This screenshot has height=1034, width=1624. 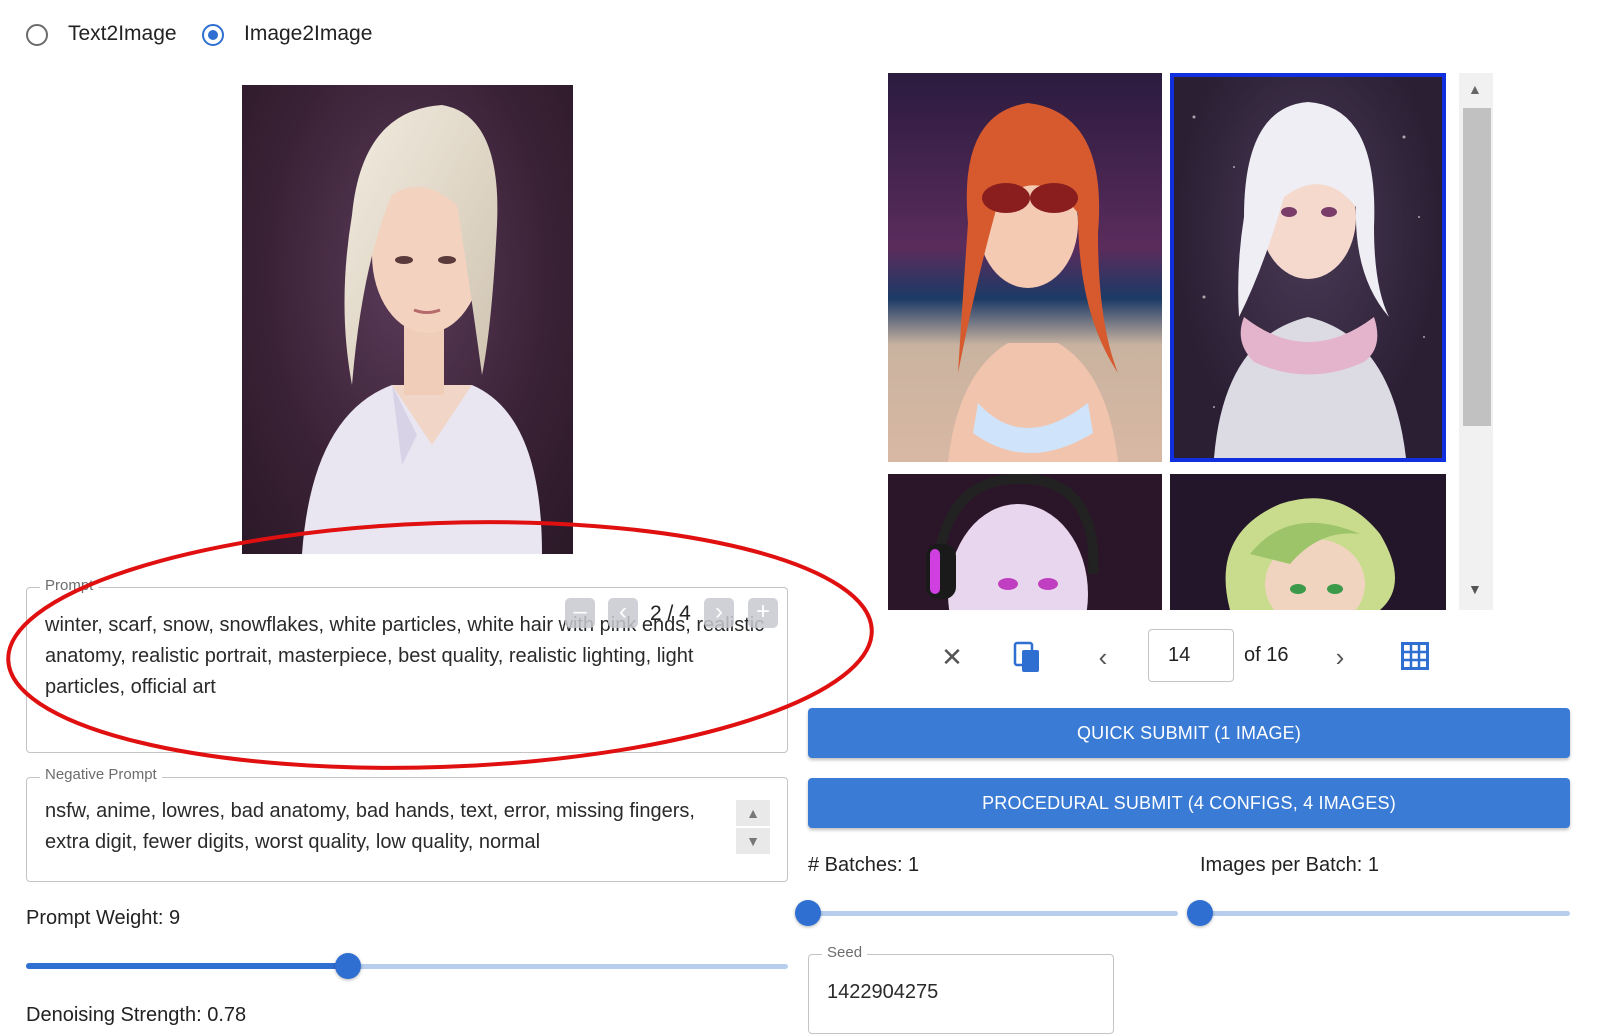 I want to click on seed-field: 1422904275, so click(x=961, y=994).